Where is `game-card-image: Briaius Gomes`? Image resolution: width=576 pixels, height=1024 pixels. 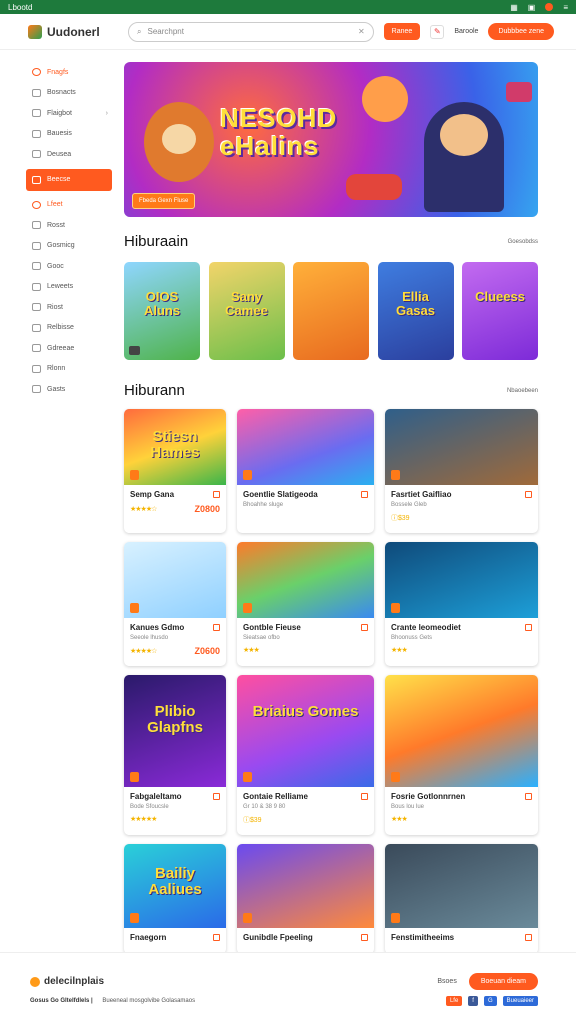 game-card-image: Briaius Gomes is located at coordinates (305, 731).